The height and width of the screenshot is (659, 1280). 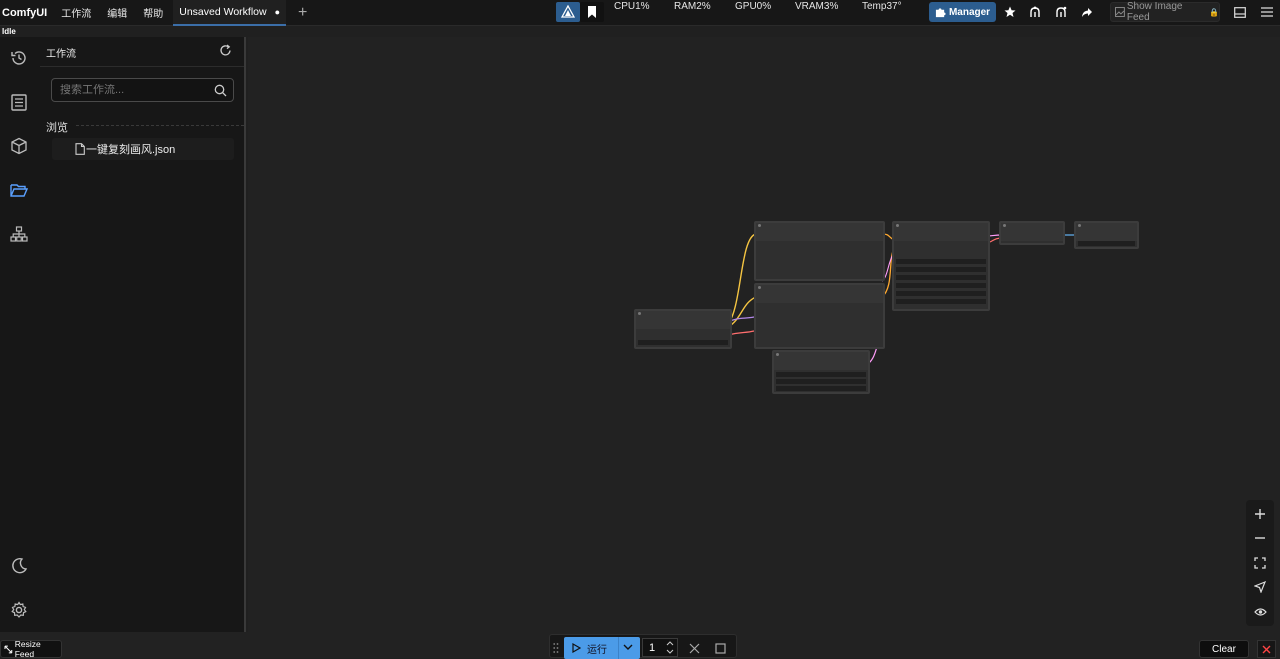 What do you see at coordinates (819, 251) in the screenshot?
I see `positive-prompt-node` at bounding box center [819, 251].